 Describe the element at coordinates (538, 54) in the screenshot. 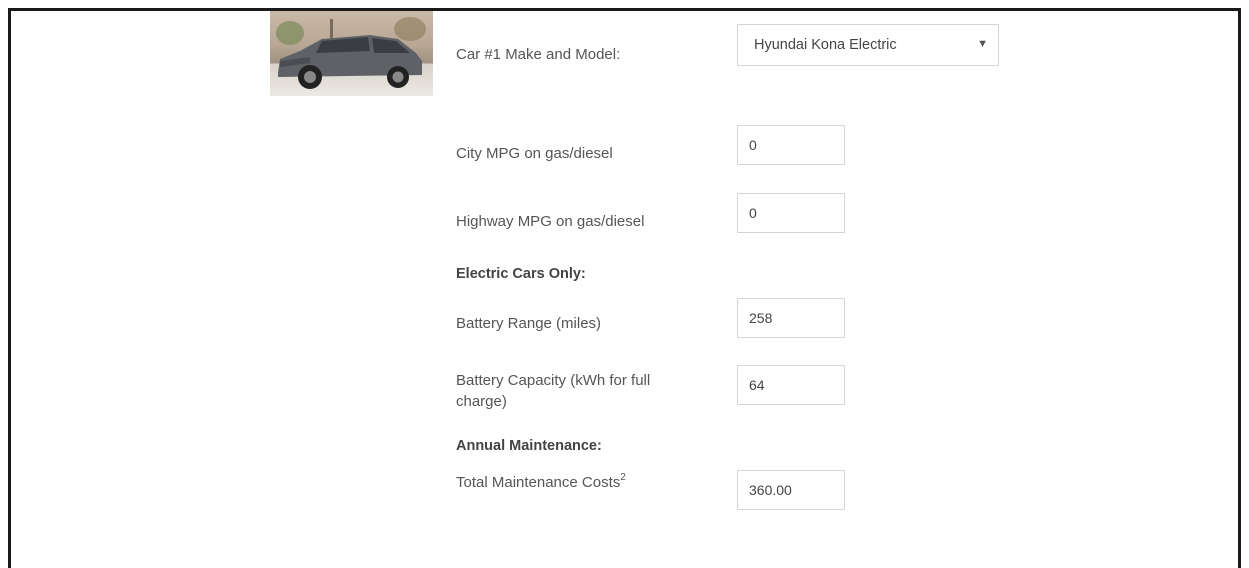

I see `make-model-label: Car #1 Make and Model:` at that location.